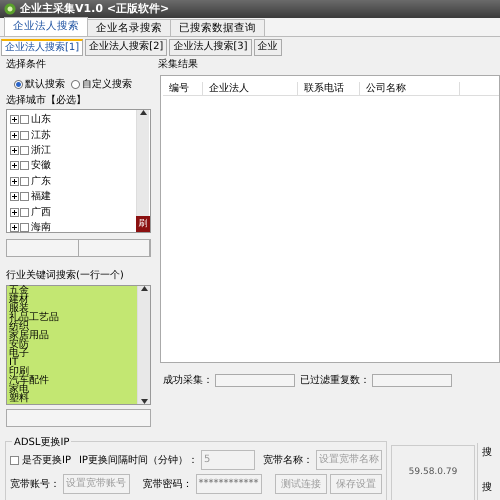 The image size is (500, 500). What do you see at coordinates (329, 88) in the screenshot?
I see `column-header: 联系电话` at bounding box center [329, 88].